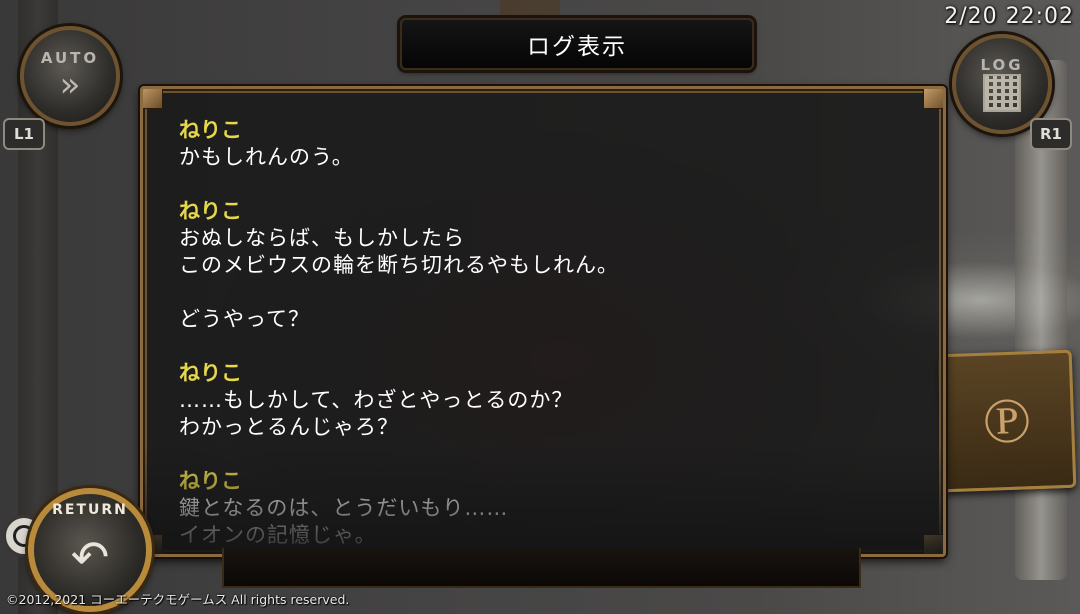  Describe the element at coordinates (376, 400) in the screenshot. I see `dialogue-line: ……もしかして、わざとやっとるのか？` at that location.